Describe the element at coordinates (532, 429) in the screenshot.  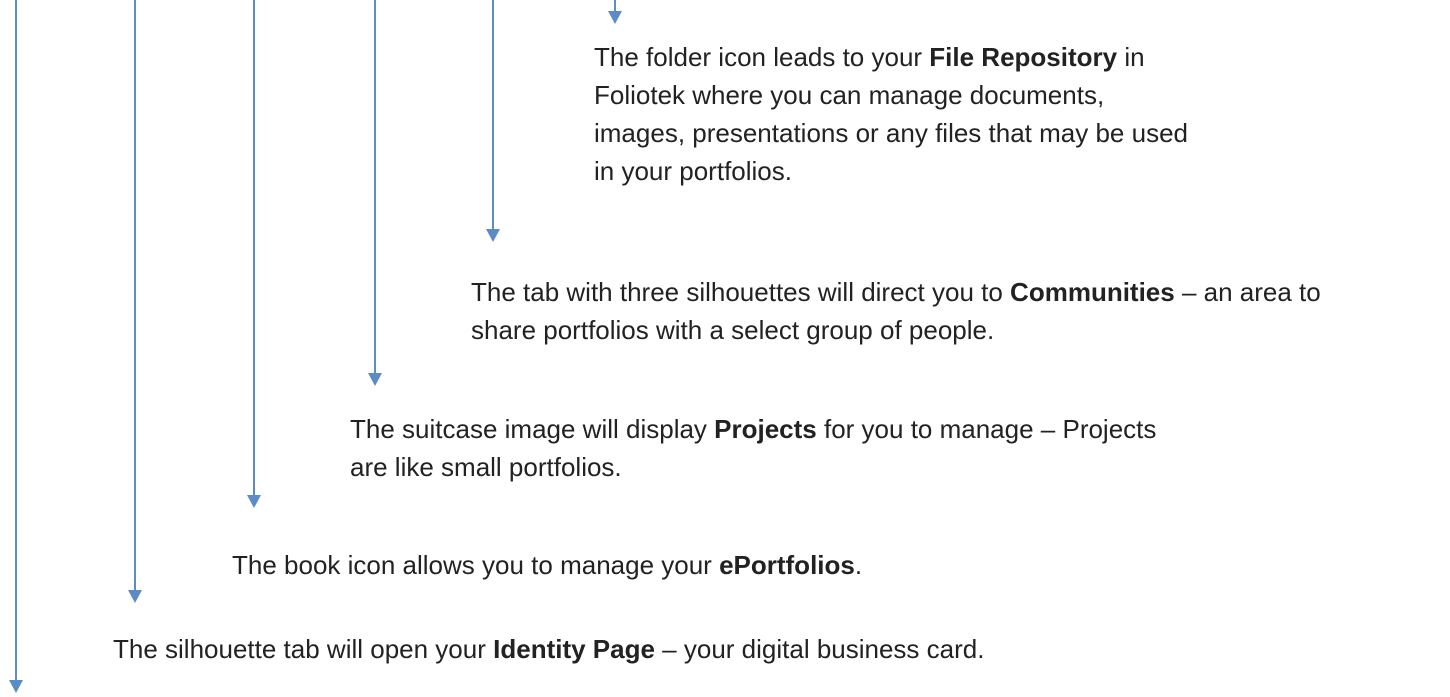
I see `callout-text-before: The suitcase image will display` at that location.